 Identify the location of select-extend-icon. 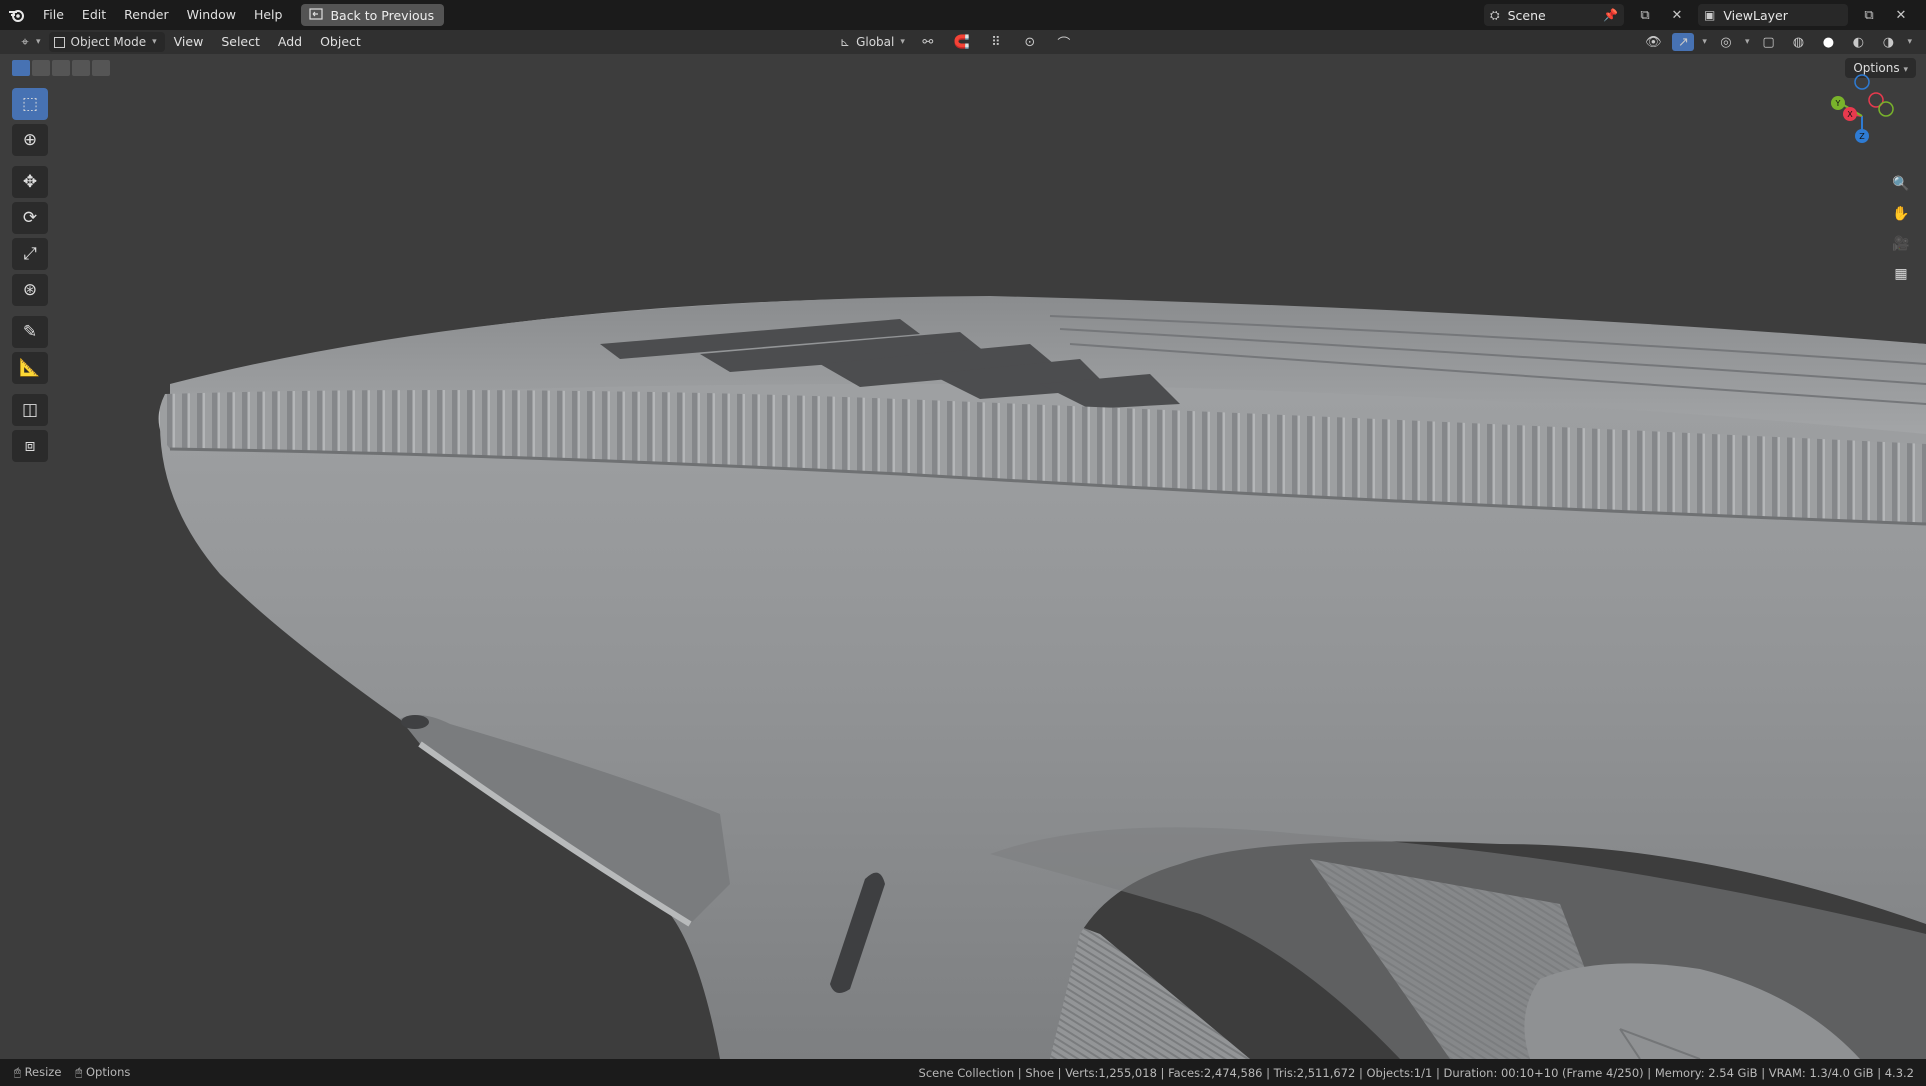
(41, 68).